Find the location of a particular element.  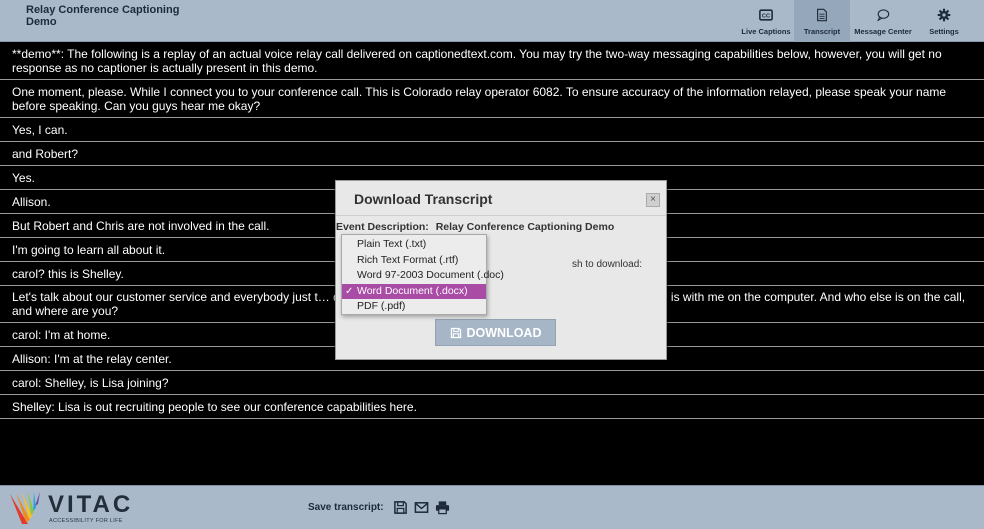

download-button: DOWNLOAD is located at coordinates (495, 332).